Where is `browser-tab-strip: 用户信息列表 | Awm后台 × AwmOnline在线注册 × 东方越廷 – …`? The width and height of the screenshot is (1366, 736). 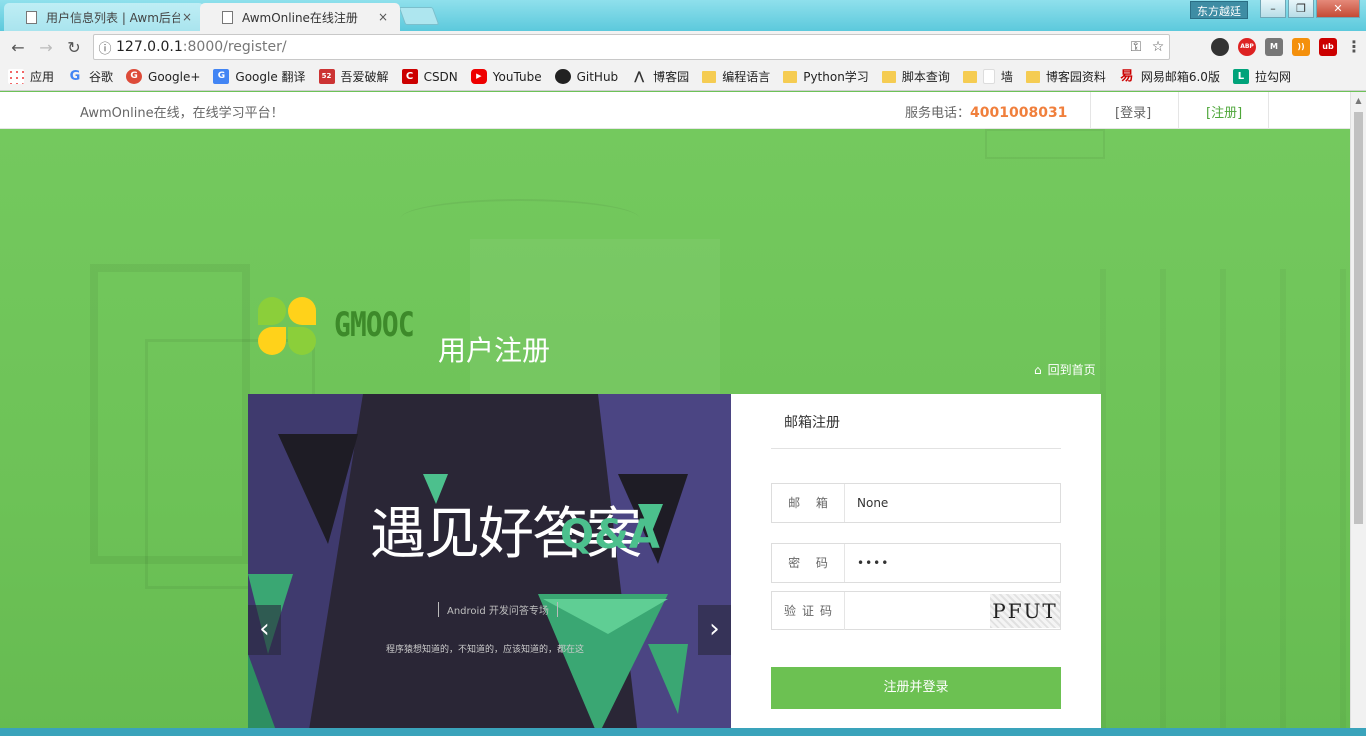
browser-tab-strip: 用户信息列表 | Awm后台 × AwmOnline在线注册 × 东方越廷 – … is located at coordinates (683, 15).